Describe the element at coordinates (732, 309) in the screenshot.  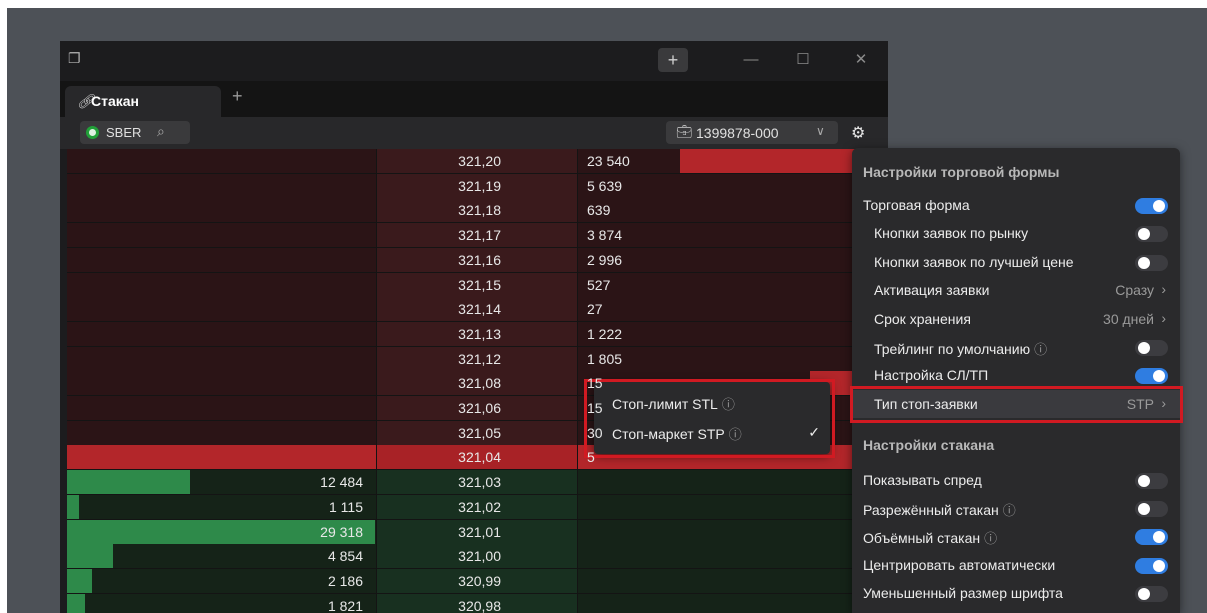
I see `ask-volume-cell: 27` at that location.